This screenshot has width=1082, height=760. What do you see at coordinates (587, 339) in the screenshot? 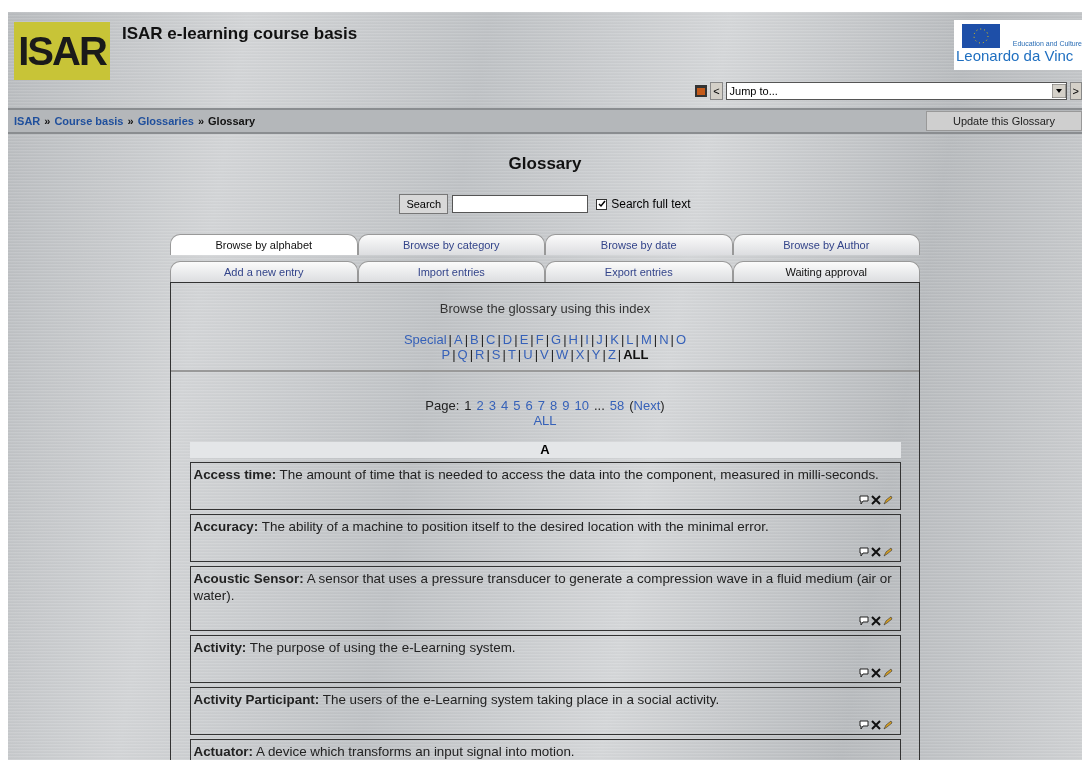
I see `letter-link: I` at bounding box center [587, 339].